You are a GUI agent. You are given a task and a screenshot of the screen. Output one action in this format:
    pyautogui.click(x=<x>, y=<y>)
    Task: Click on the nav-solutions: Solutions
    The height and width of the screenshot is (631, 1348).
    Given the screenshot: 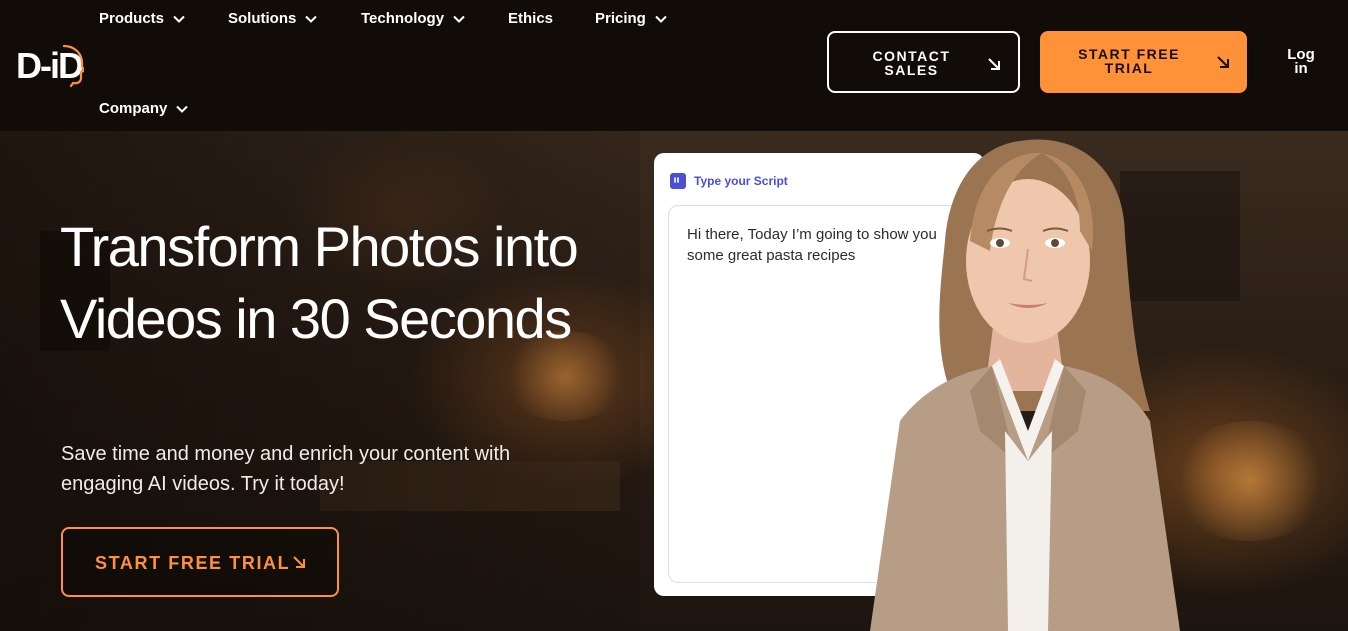 What is the action you would take?
    pyautogui.click(x=273, y=18)
    